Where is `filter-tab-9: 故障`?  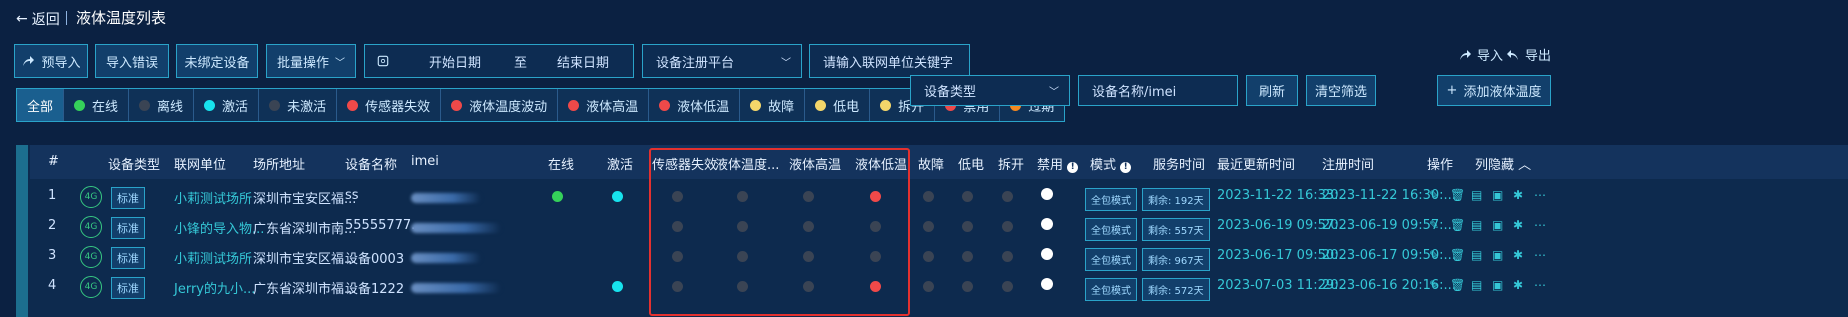 filter-tab-9: 故障 is located at coordinates (773, 105).